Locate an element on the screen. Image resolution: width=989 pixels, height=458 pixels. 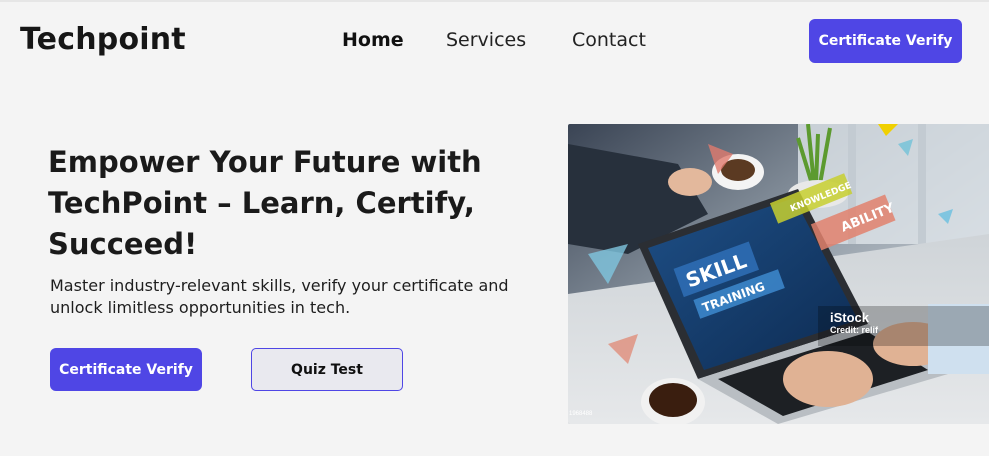
header-certificate-verify-button: Certificate Verify is located at coordinates (885, 41).